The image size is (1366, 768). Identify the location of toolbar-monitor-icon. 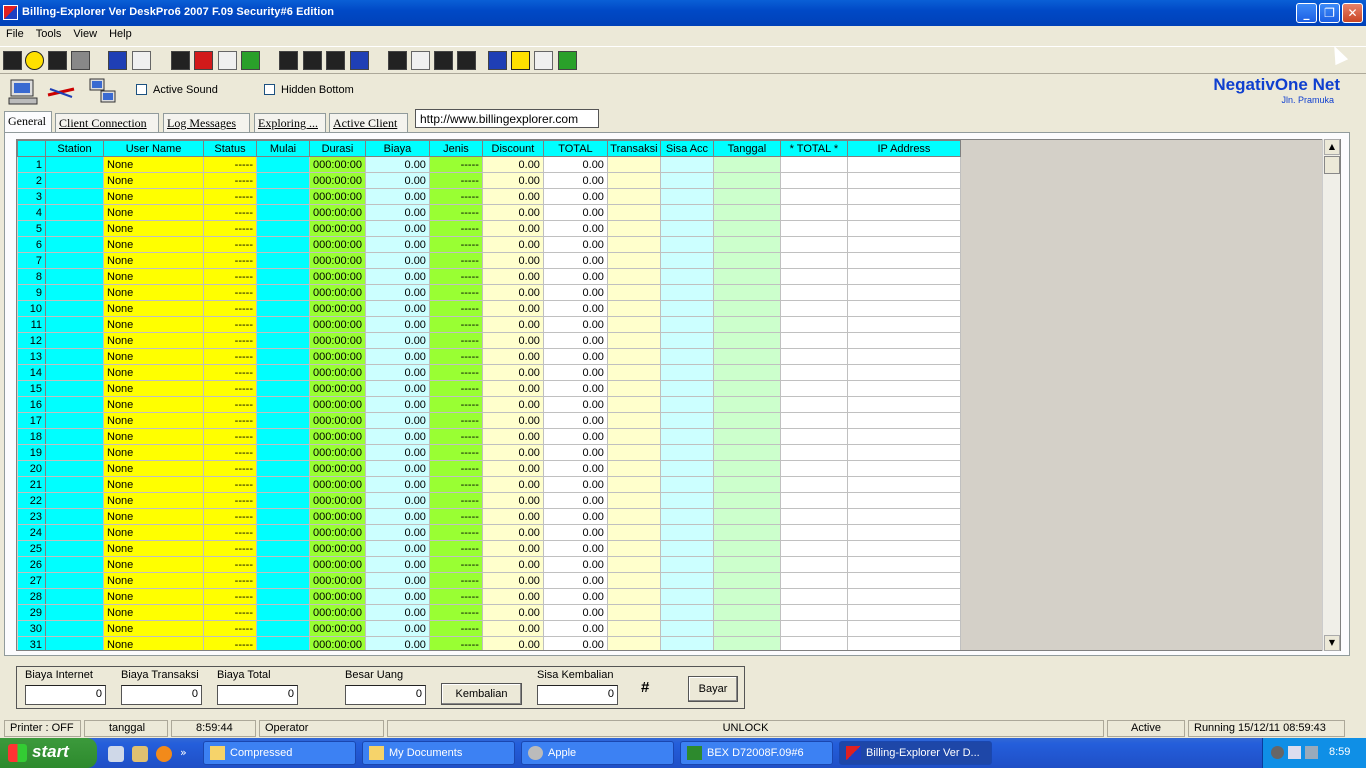
(117, 60).